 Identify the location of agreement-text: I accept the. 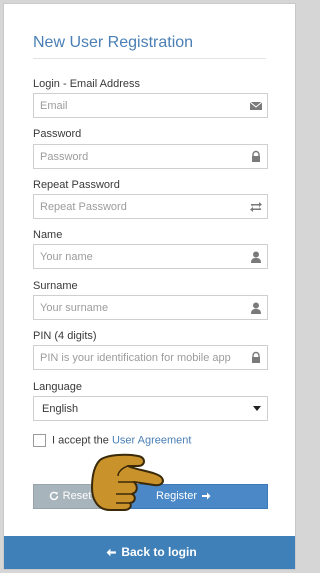
(80, 440).